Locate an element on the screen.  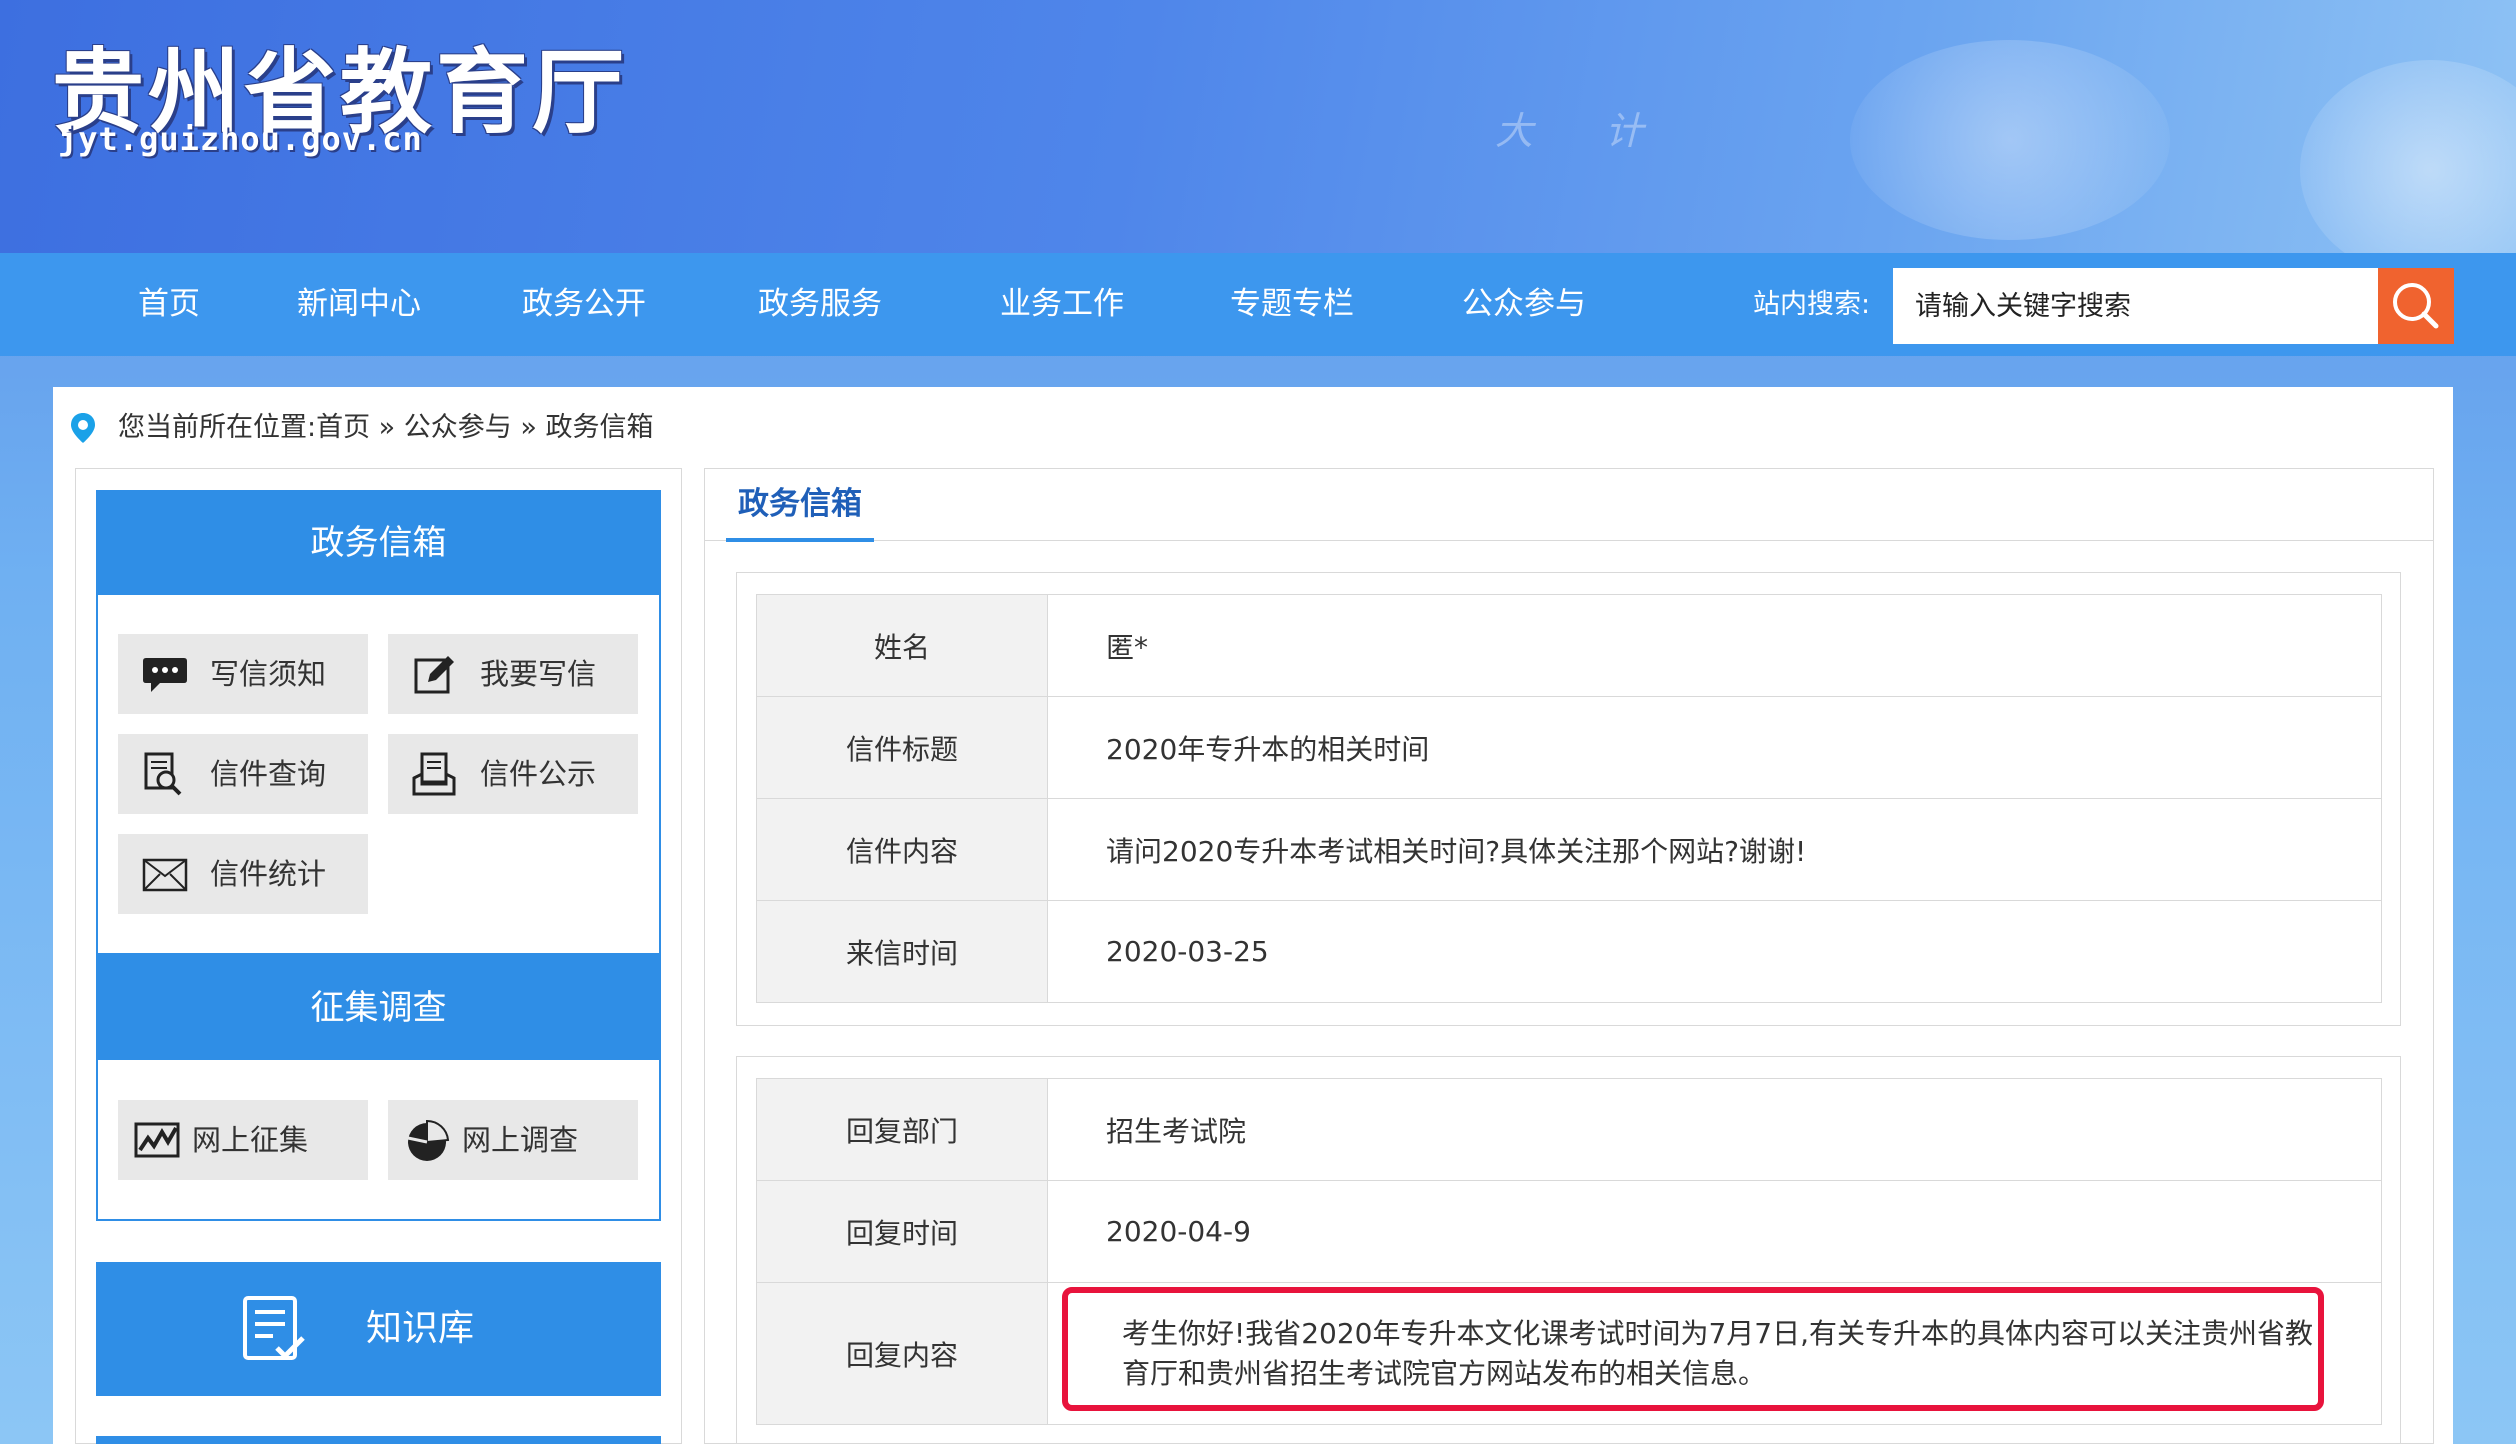
site-domain: jyt.guizhou.gov.cn is located at coordinates (240, 139).